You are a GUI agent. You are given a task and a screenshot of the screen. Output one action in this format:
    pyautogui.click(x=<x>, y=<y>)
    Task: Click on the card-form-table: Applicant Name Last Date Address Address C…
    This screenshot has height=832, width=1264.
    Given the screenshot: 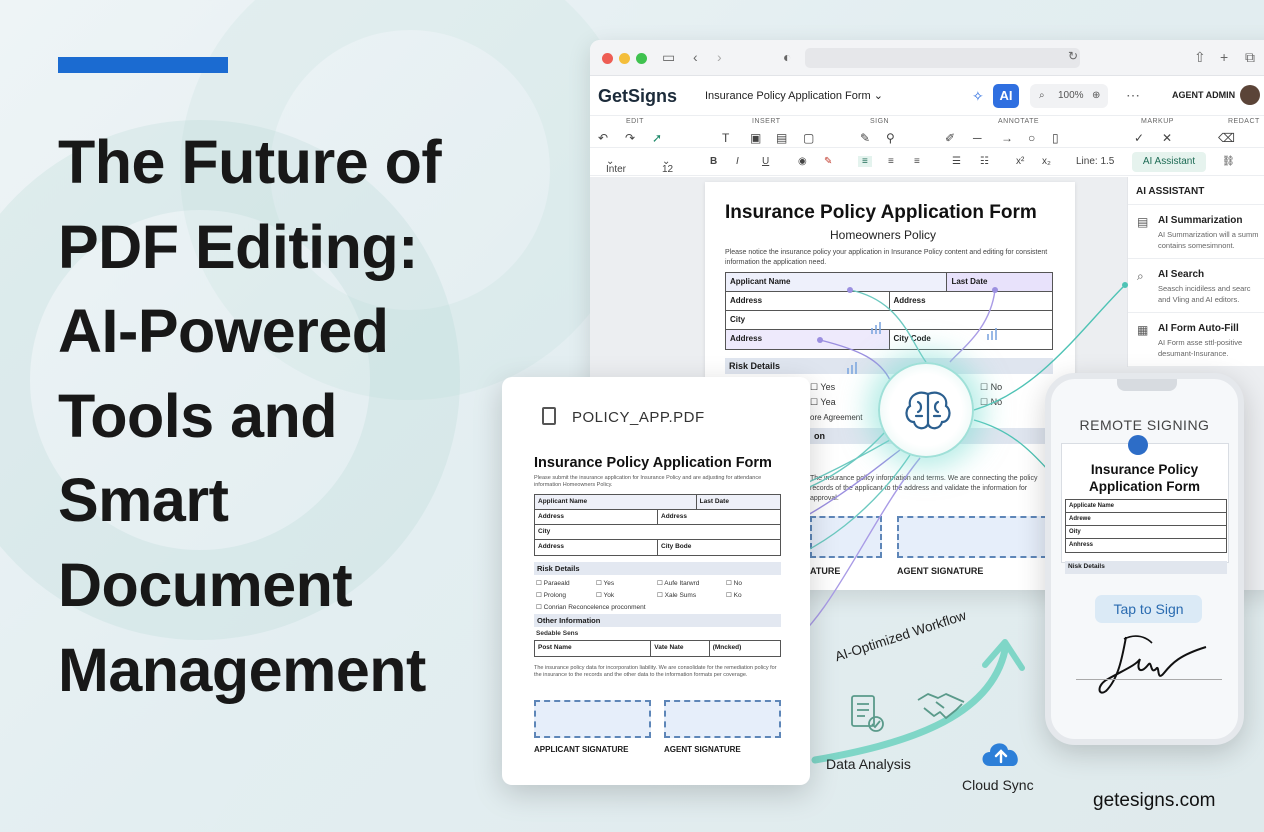 What is the action you would take?
    pyautogui.click(x=657, y=525)
    